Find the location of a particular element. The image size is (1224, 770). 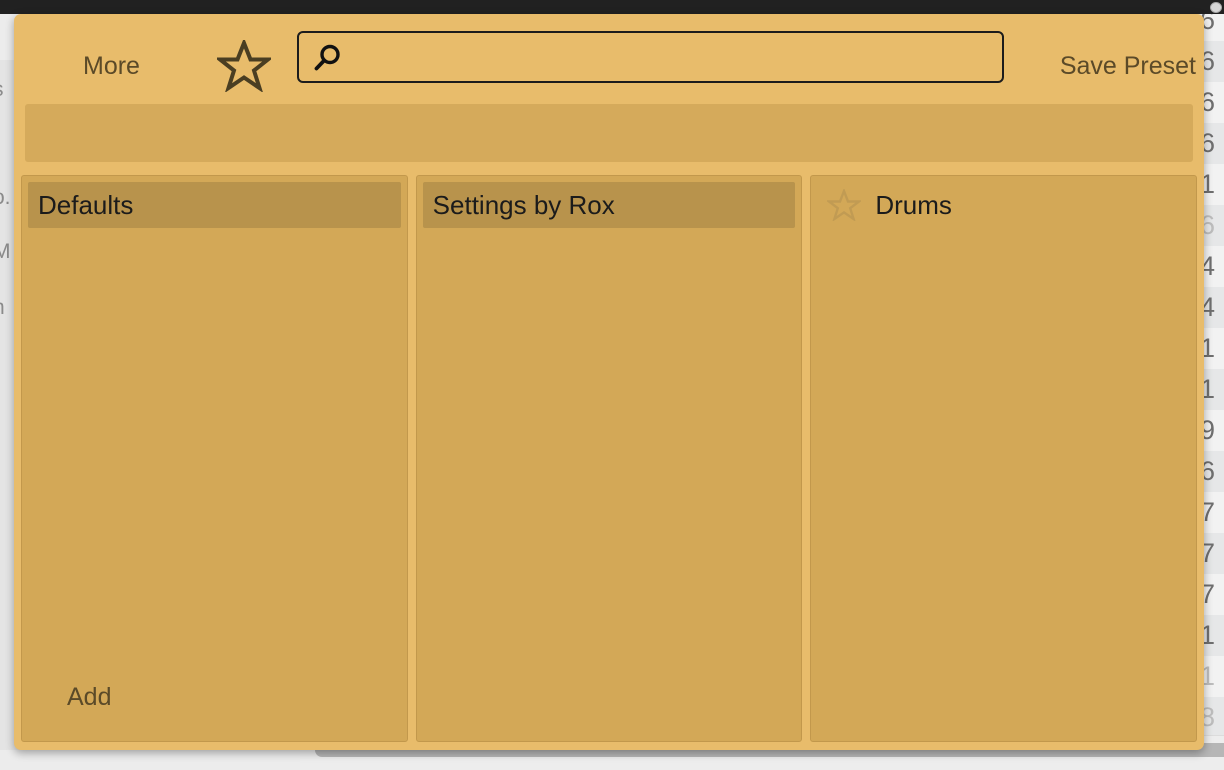

star-outline-icon is located at coordinates (244, 65).